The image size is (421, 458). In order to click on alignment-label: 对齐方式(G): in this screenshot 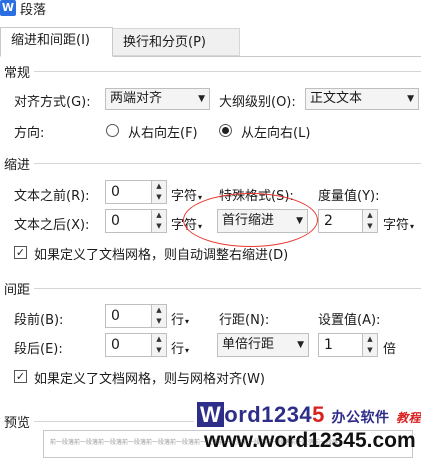, I will do `click(52, 102)`.